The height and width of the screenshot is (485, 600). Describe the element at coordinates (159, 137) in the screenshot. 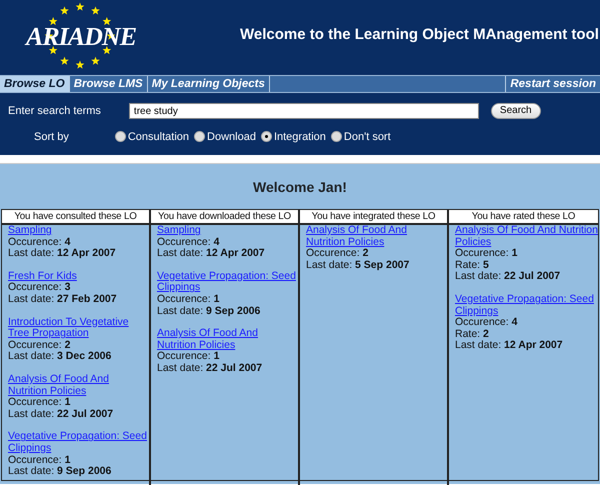

I see `radio-label: Consultation` at that location.